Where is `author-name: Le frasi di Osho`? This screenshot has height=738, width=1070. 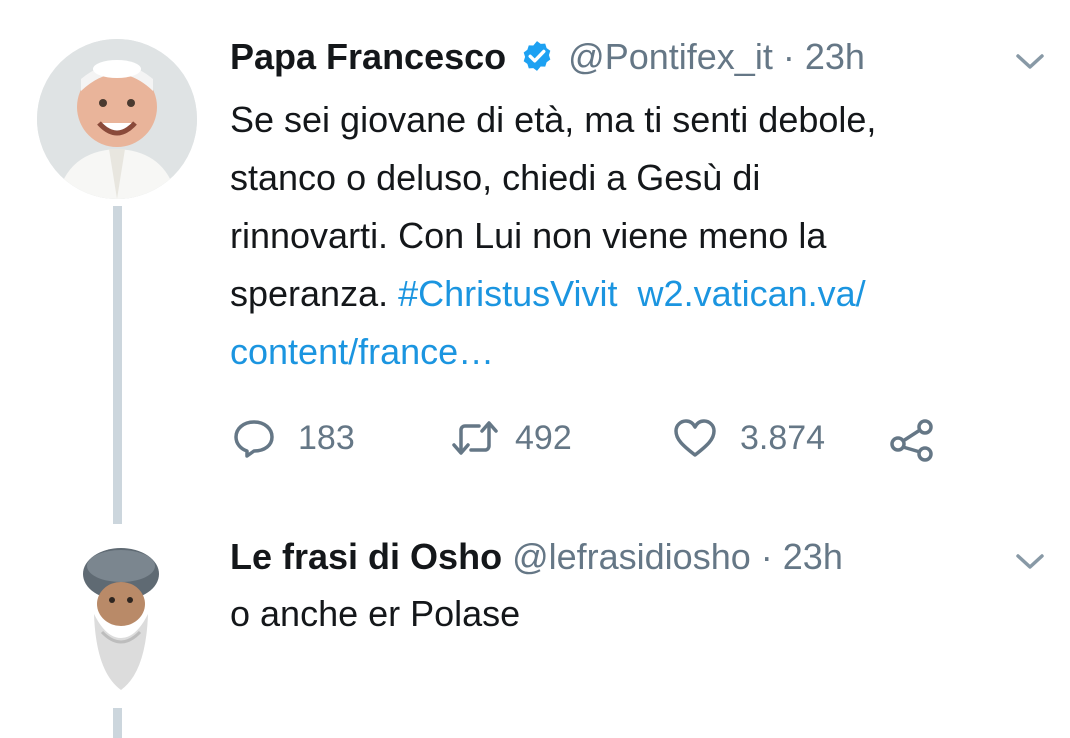
author-name: Le frasi di Osho is located at coordinates (366, 556).